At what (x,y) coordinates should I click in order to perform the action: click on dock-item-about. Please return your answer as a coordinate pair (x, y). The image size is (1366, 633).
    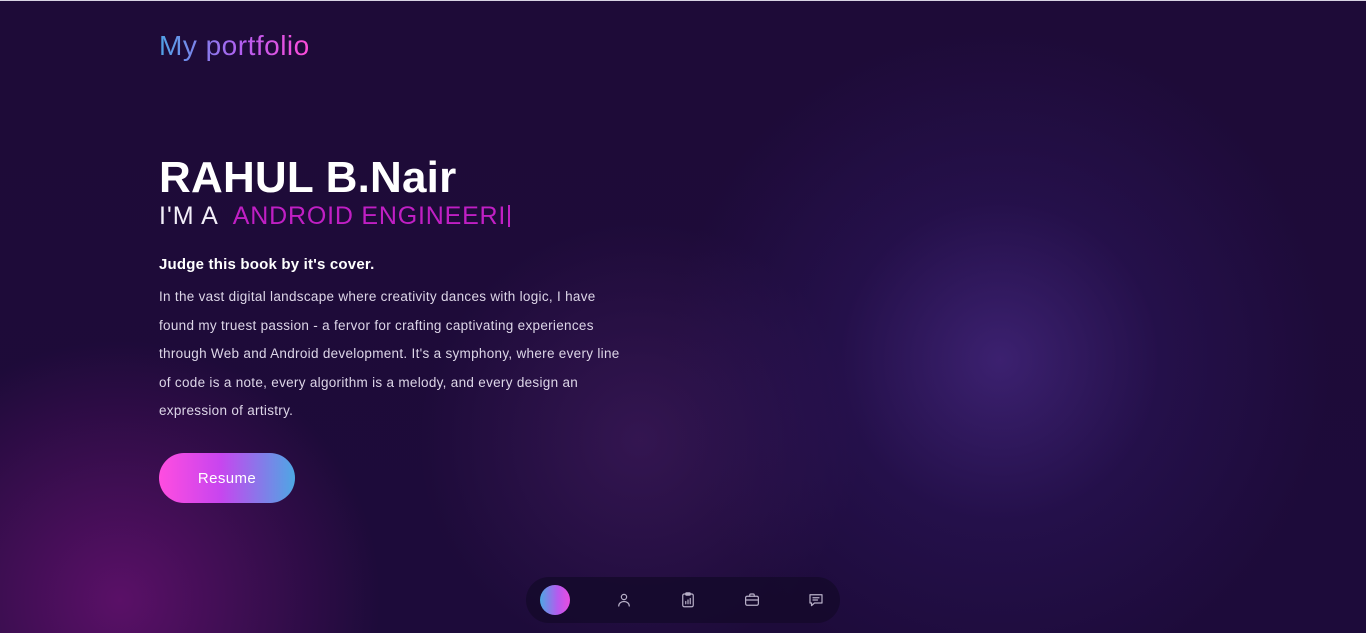
    Looking at the image, I should click on (624, 600).